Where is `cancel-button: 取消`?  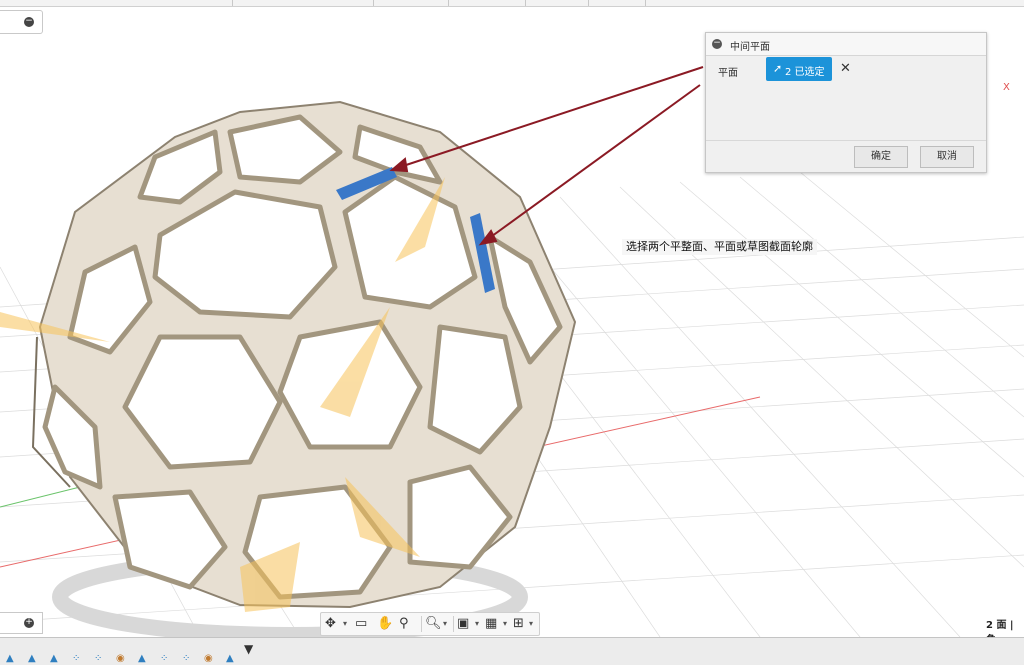
cancel-button: 取消 is located at coordinates (947, 157).